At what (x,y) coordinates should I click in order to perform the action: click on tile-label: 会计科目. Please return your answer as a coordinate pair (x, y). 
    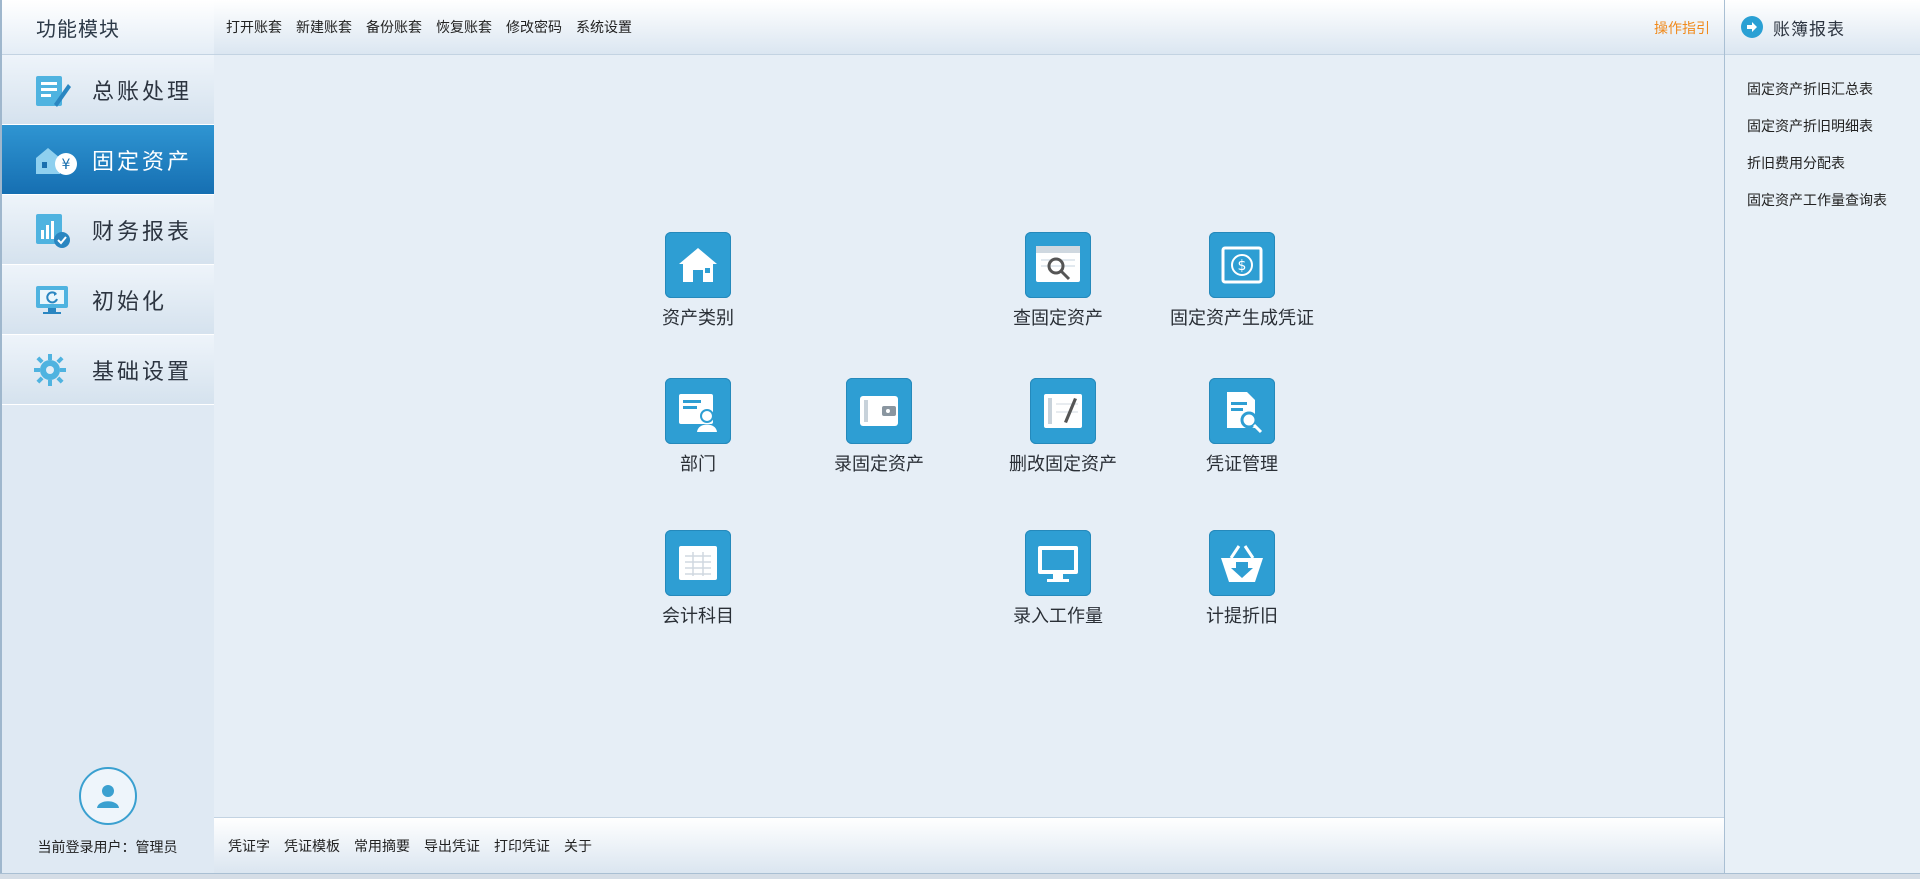
    Looking at the image, I should click on (698, 616).